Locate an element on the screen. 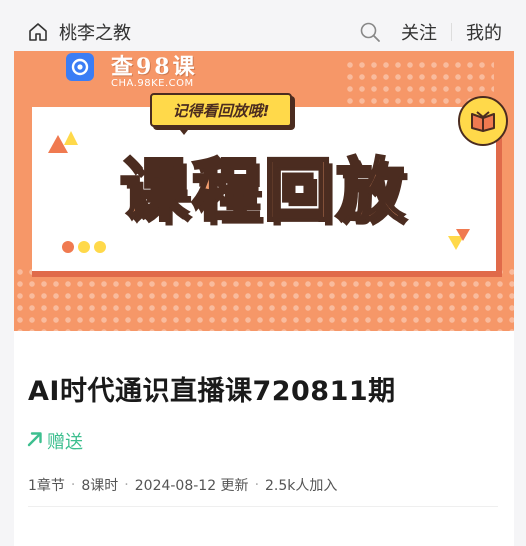 This screenshot has width=526, height=546. gift-link: 赠送 is located at coordinates (55, 441).